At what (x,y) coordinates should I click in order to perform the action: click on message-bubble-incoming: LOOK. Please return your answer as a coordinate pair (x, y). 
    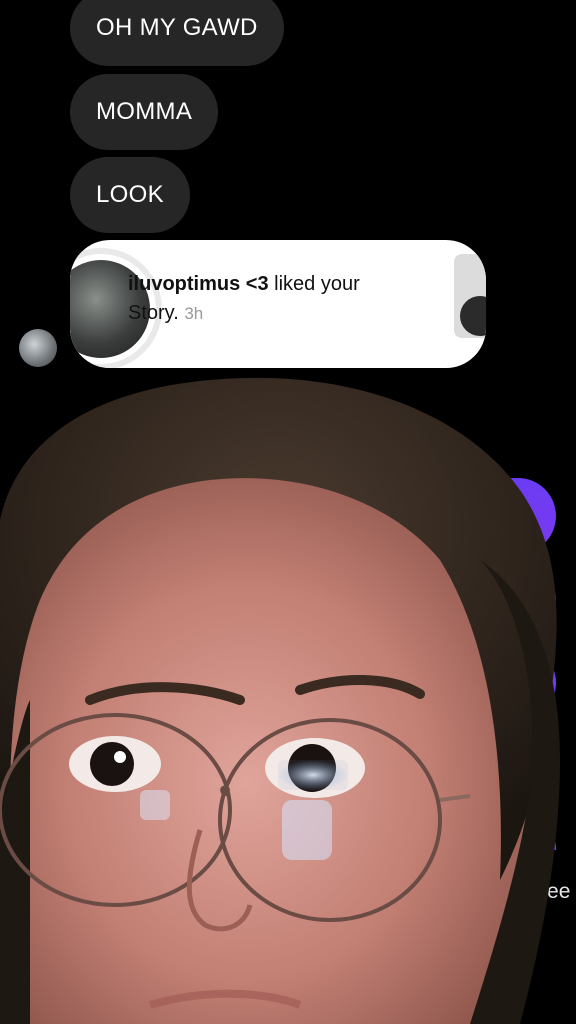
    Looking at the image, I should click on (130, 195).